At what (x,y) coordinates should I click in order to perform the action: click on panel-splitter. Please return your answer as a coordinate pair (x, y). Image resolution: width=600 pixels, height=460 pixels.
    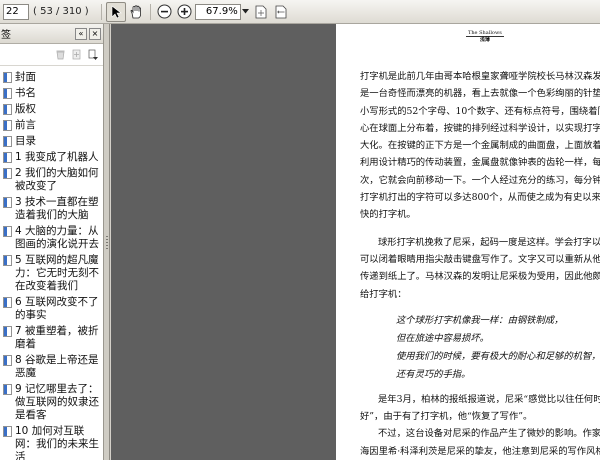
    Looking at the image, I should click on (107, 242).